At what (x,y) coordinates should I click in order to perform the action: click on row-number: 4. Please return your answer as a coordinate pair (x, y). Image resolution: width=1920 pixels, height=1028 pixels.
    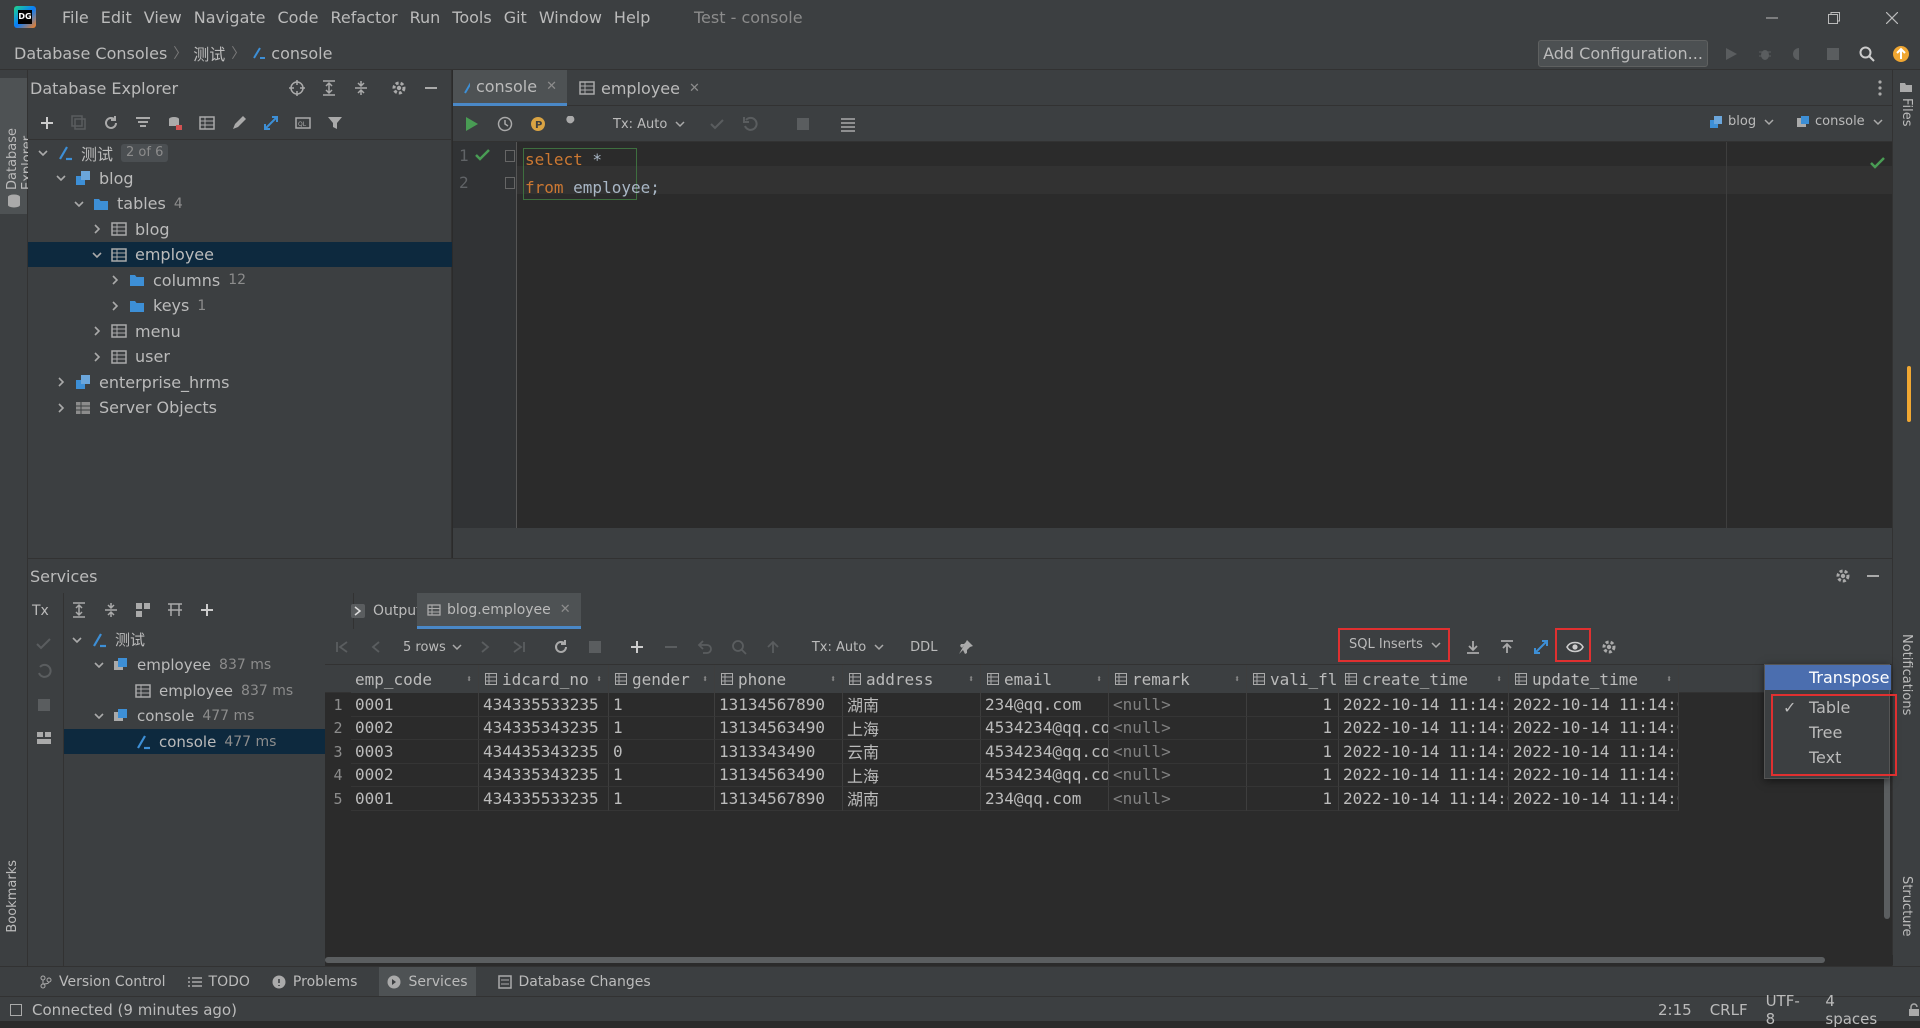
    Looking at the image, I should click on (338, 775).